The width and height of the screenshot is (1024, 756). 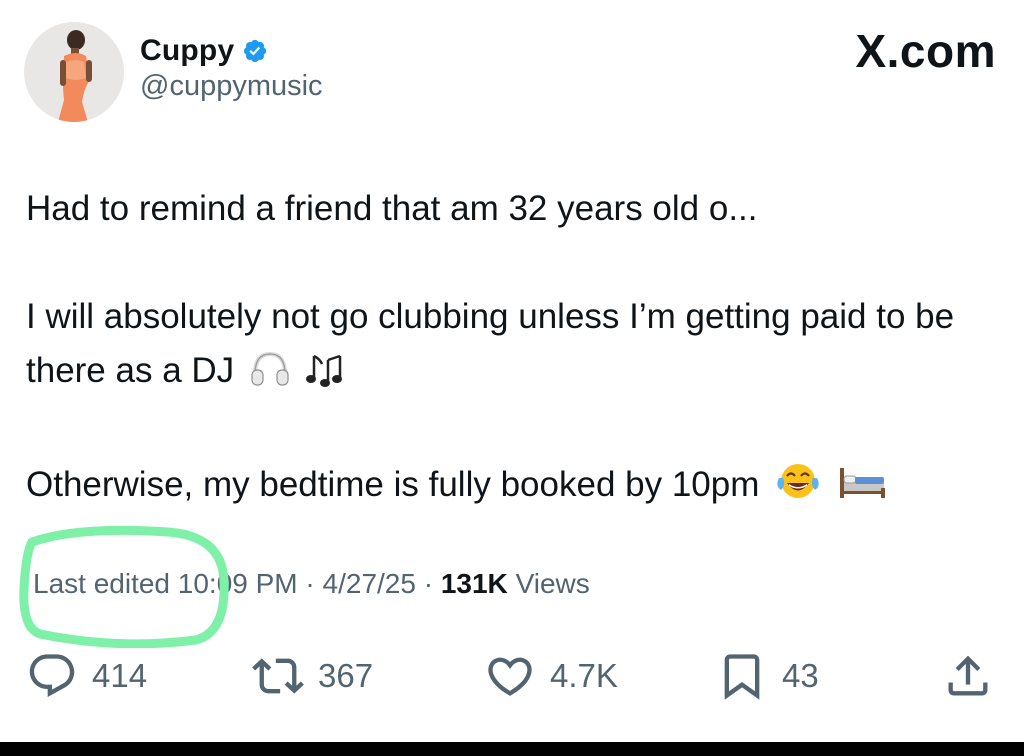 I want to click on author-handle: @cuppymusic, so click(x=231, y=86).